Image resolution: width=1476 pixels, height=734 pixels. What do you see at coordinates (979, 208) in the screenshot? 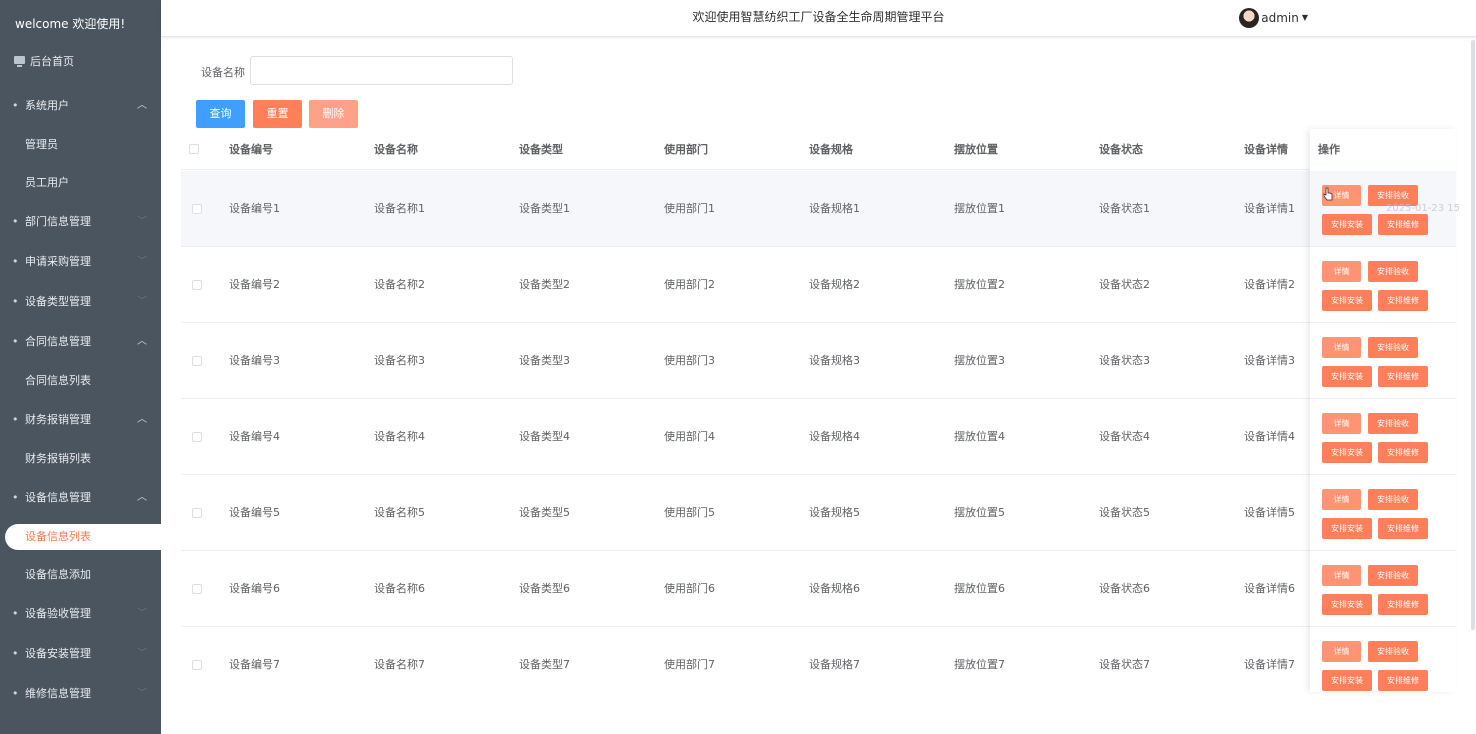
I see `table-cell: 摆放位置1` at bounding box center [979, 208].